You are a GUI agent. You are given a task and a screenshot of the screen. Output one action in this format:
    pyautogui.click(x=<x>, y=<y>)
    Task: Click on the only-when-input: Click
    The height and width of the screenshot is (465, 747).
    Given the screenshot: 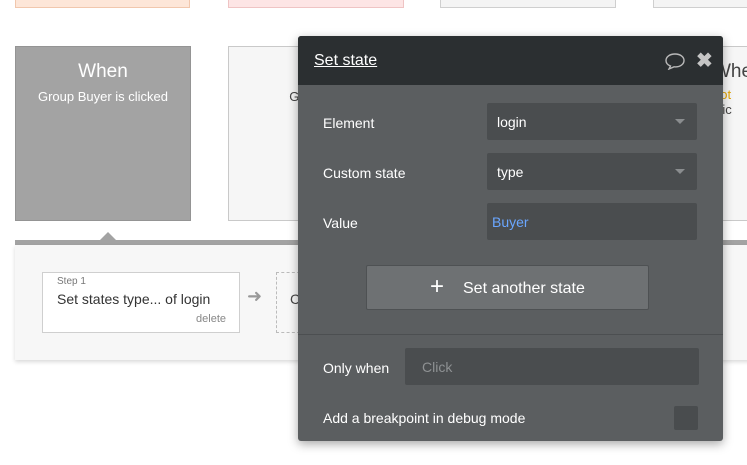 What is the action you would take?
    pyautogui.click(x=552, y=366)
    